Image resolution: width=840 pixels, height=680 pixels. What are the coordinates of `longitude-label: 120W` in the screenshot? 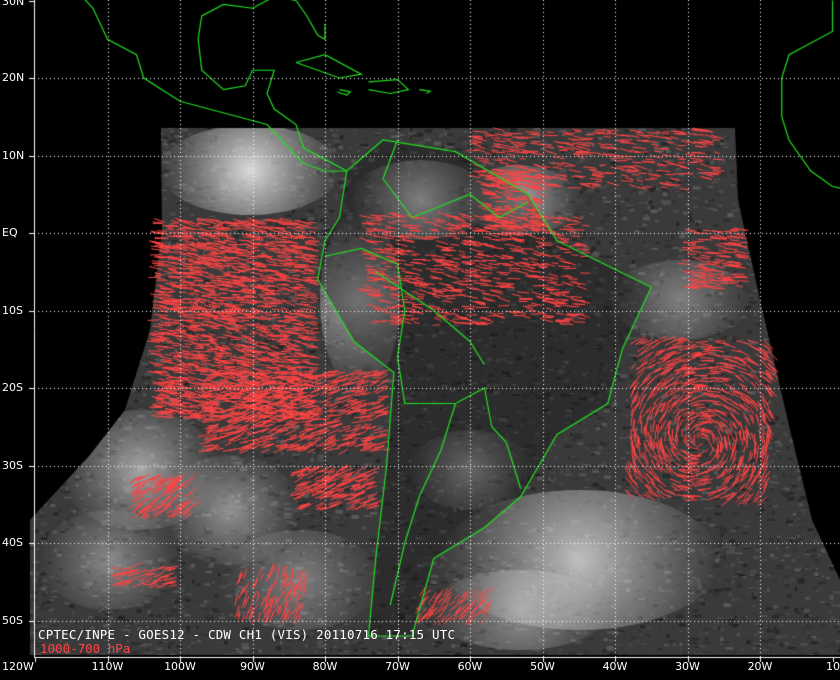 It's located at (18, 666).